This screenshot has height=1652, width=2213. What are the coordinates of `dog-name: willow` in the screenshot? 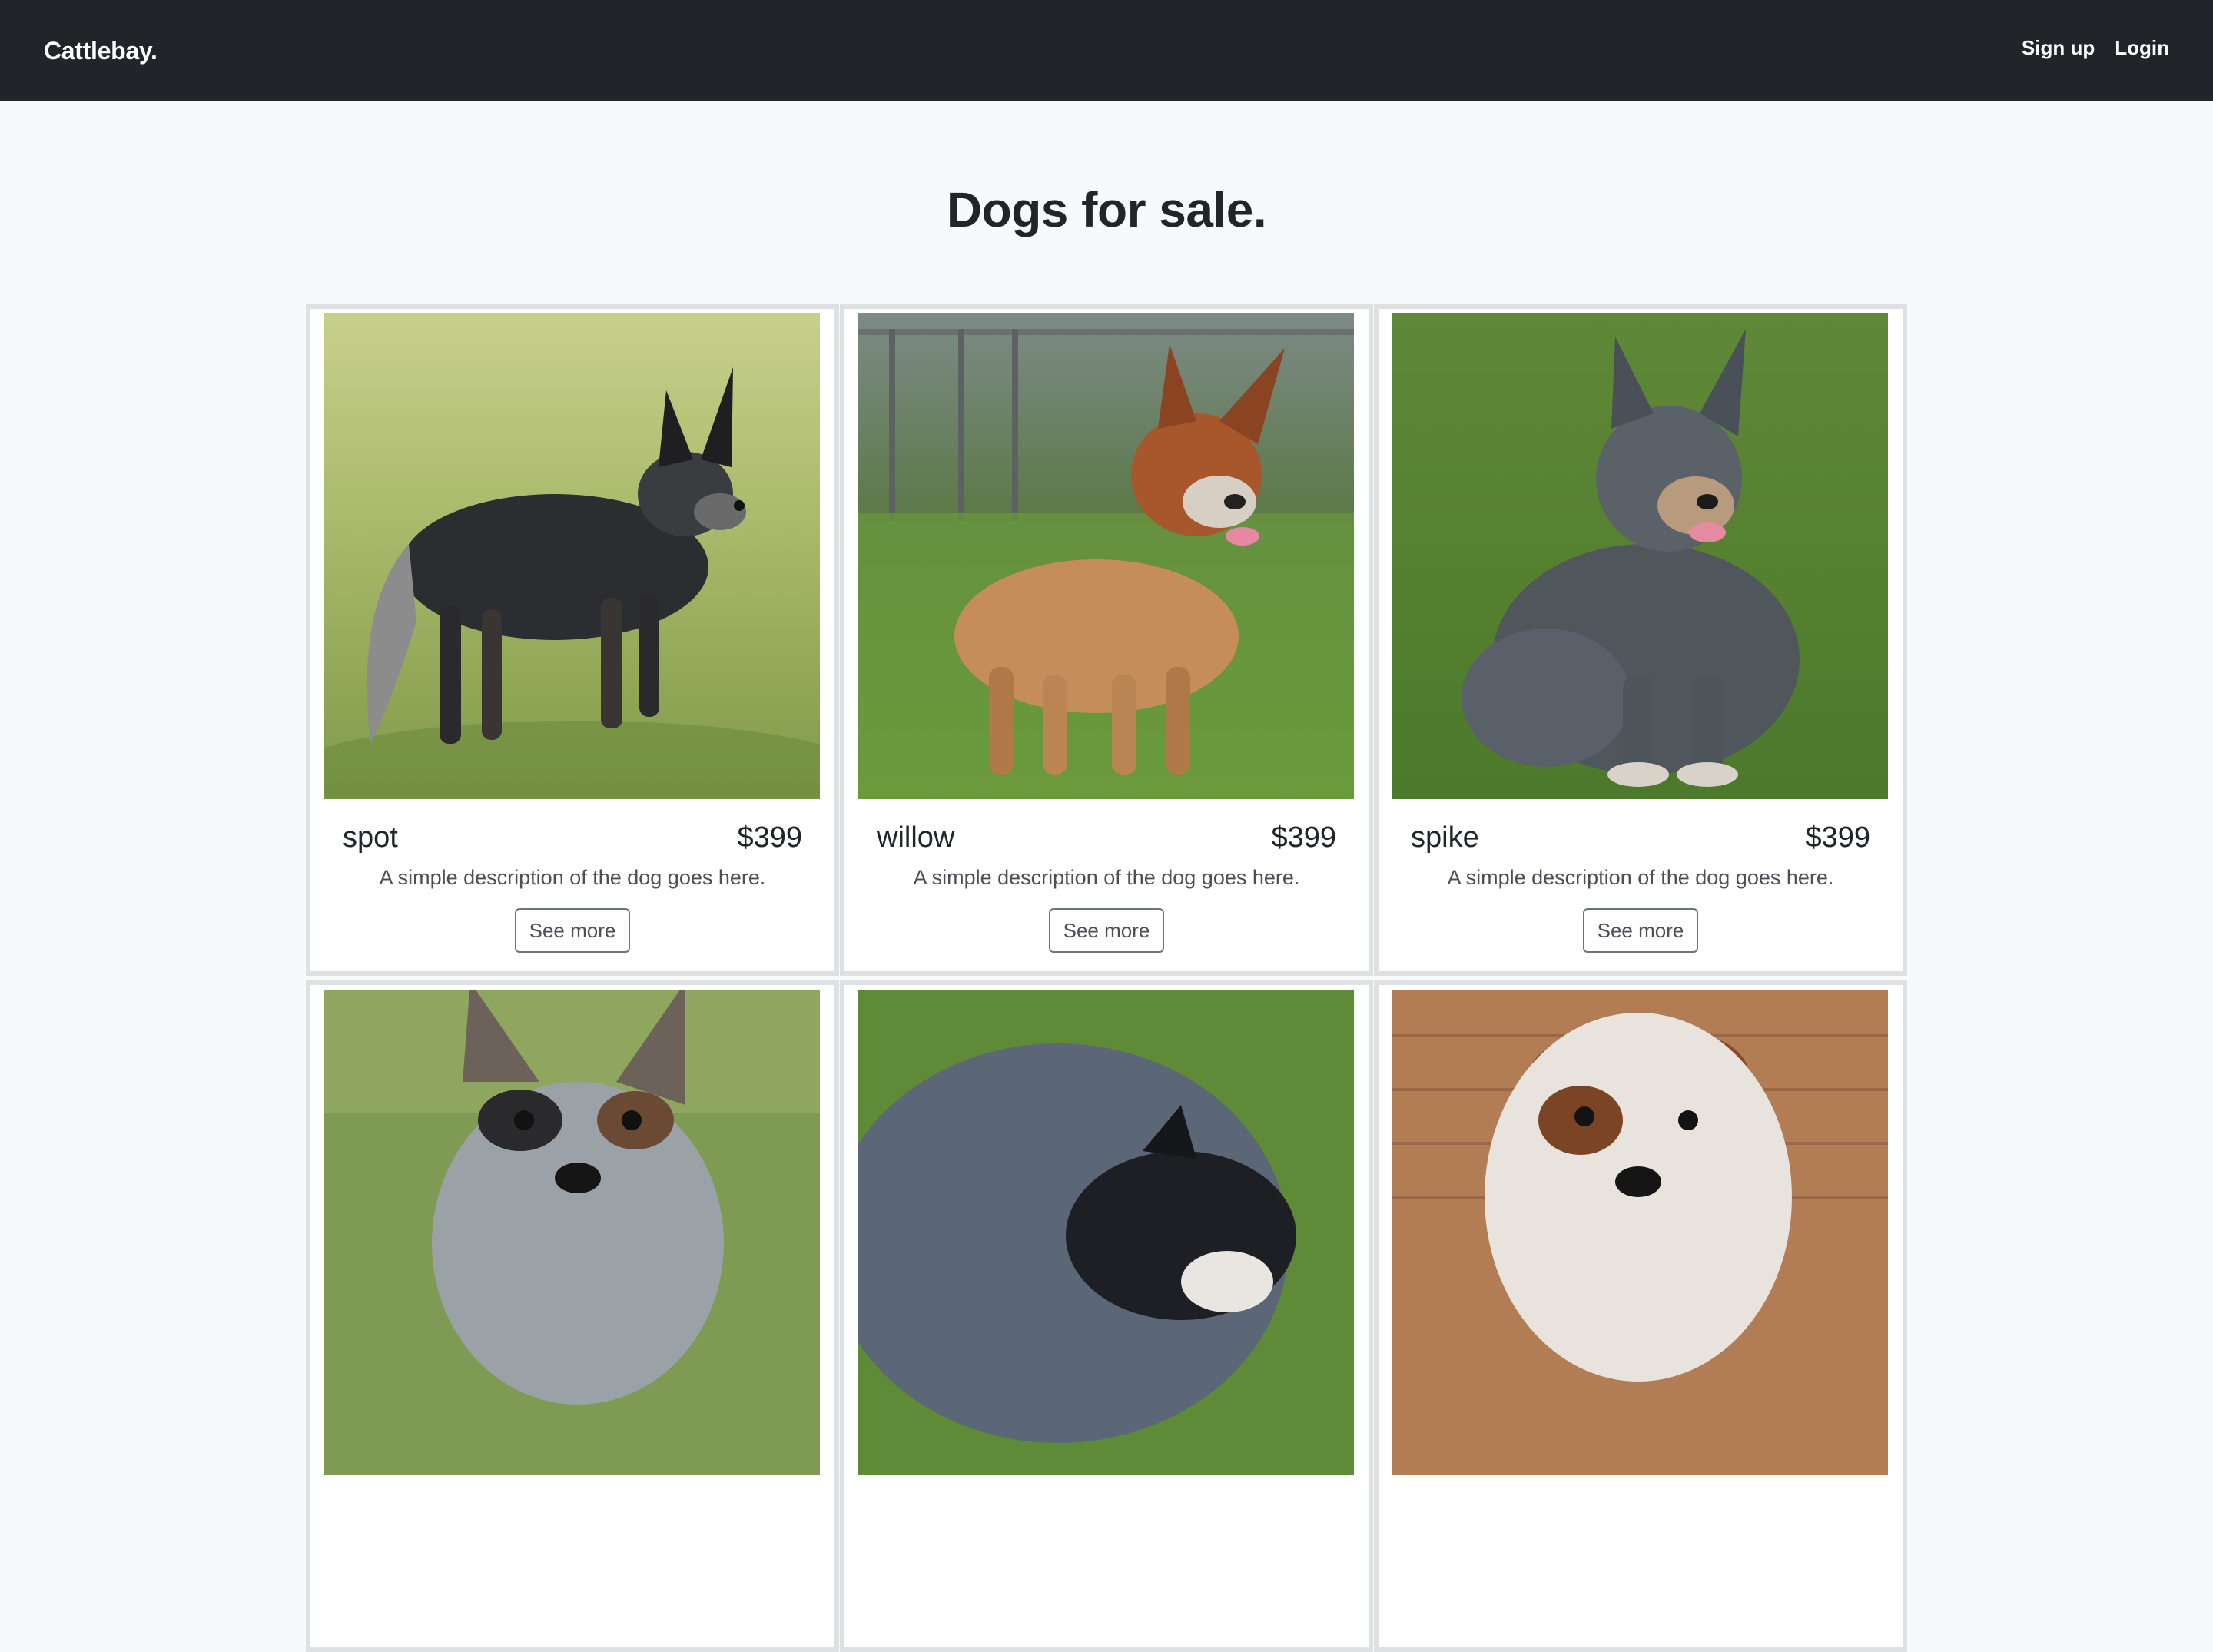 It's located at (916, 837).